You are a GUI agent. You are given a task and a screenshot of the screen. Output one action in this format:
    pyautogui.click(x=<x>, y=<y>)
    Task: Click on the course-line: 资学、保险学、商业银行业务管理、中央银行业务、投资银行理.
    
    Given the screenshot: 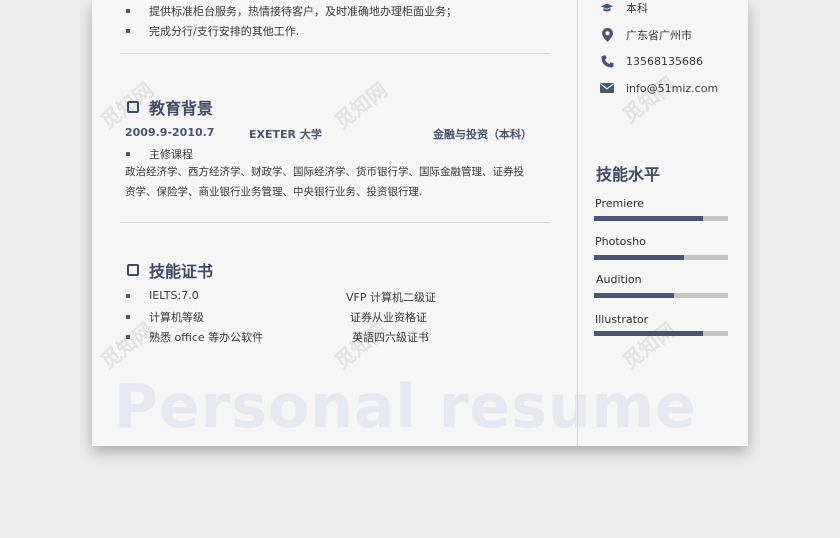 What is the action you would take?
    pyautogui.click(x=274, y=192)
    